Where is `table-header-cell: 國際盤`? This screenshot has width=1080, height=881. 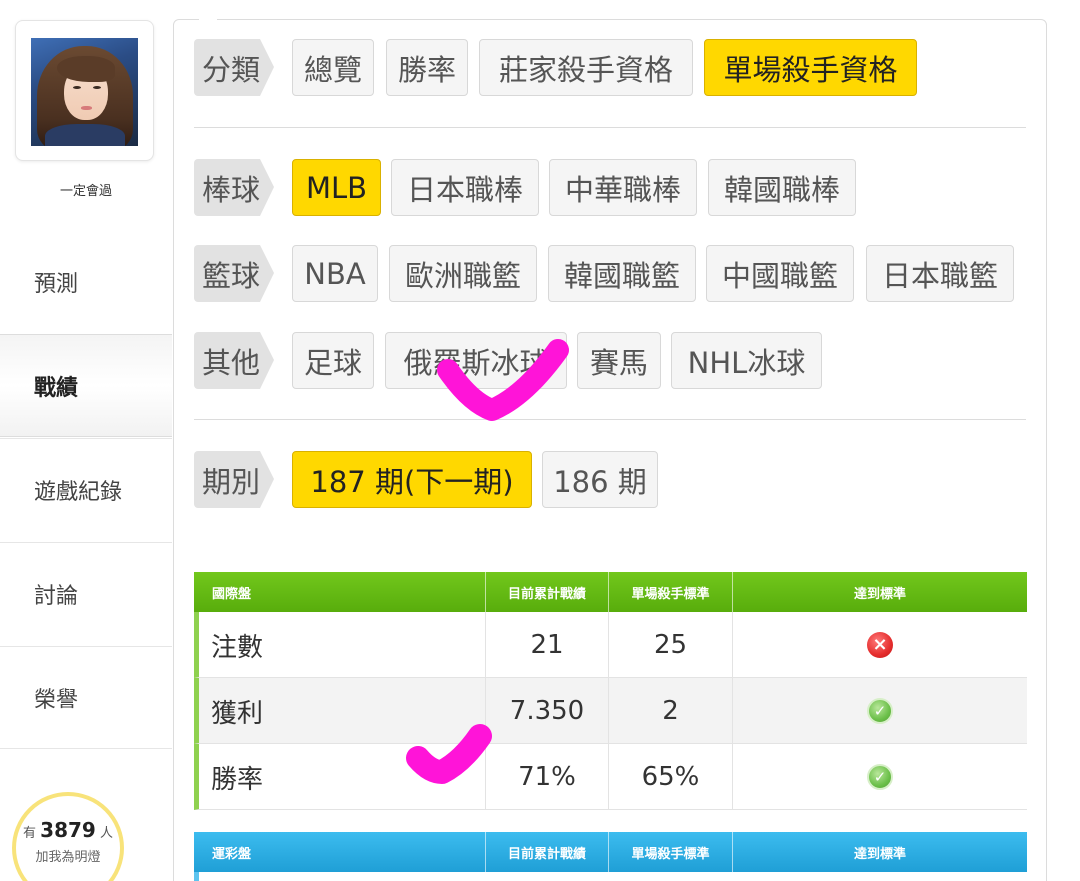 table-header-cell: 國際盤 is located at coordinates (340, 592).